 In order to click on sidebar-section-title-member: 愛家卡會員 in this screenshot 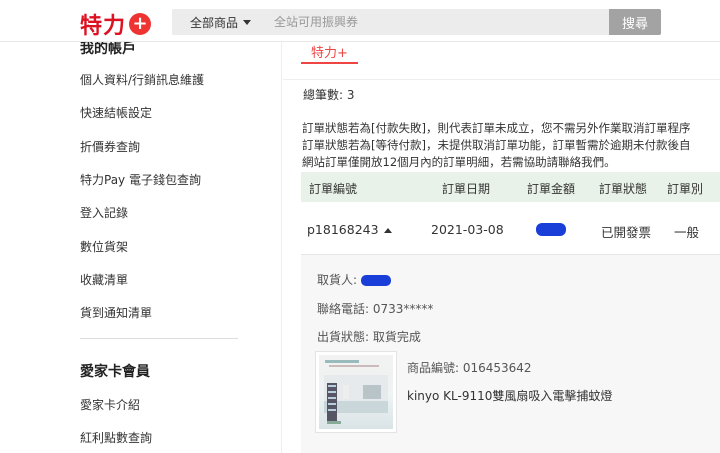, I will do `click(115, 372)`.